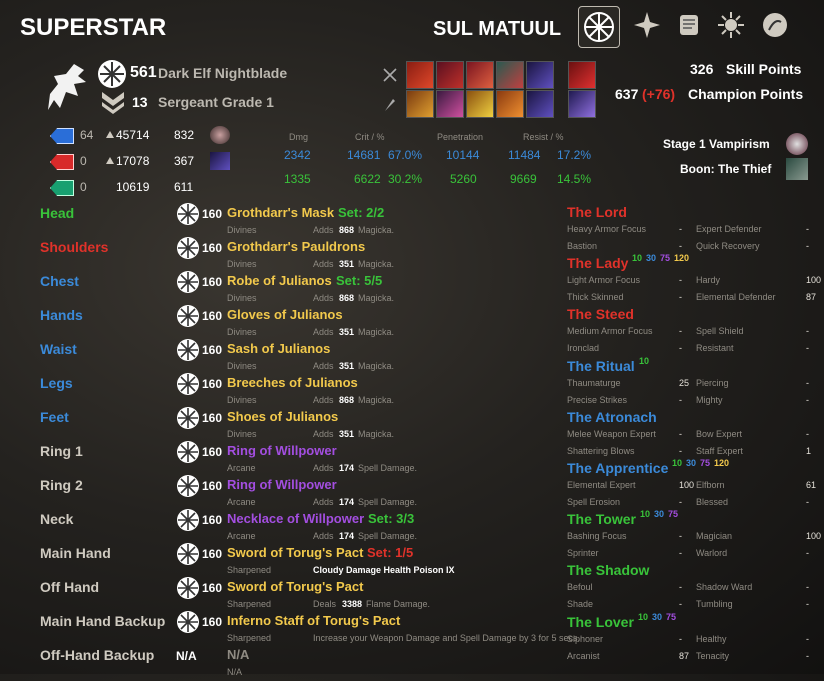 The height and width of the screenshot is (681, 824). I want to click on stat-header-penetration: Penetration, so click(460, 137).